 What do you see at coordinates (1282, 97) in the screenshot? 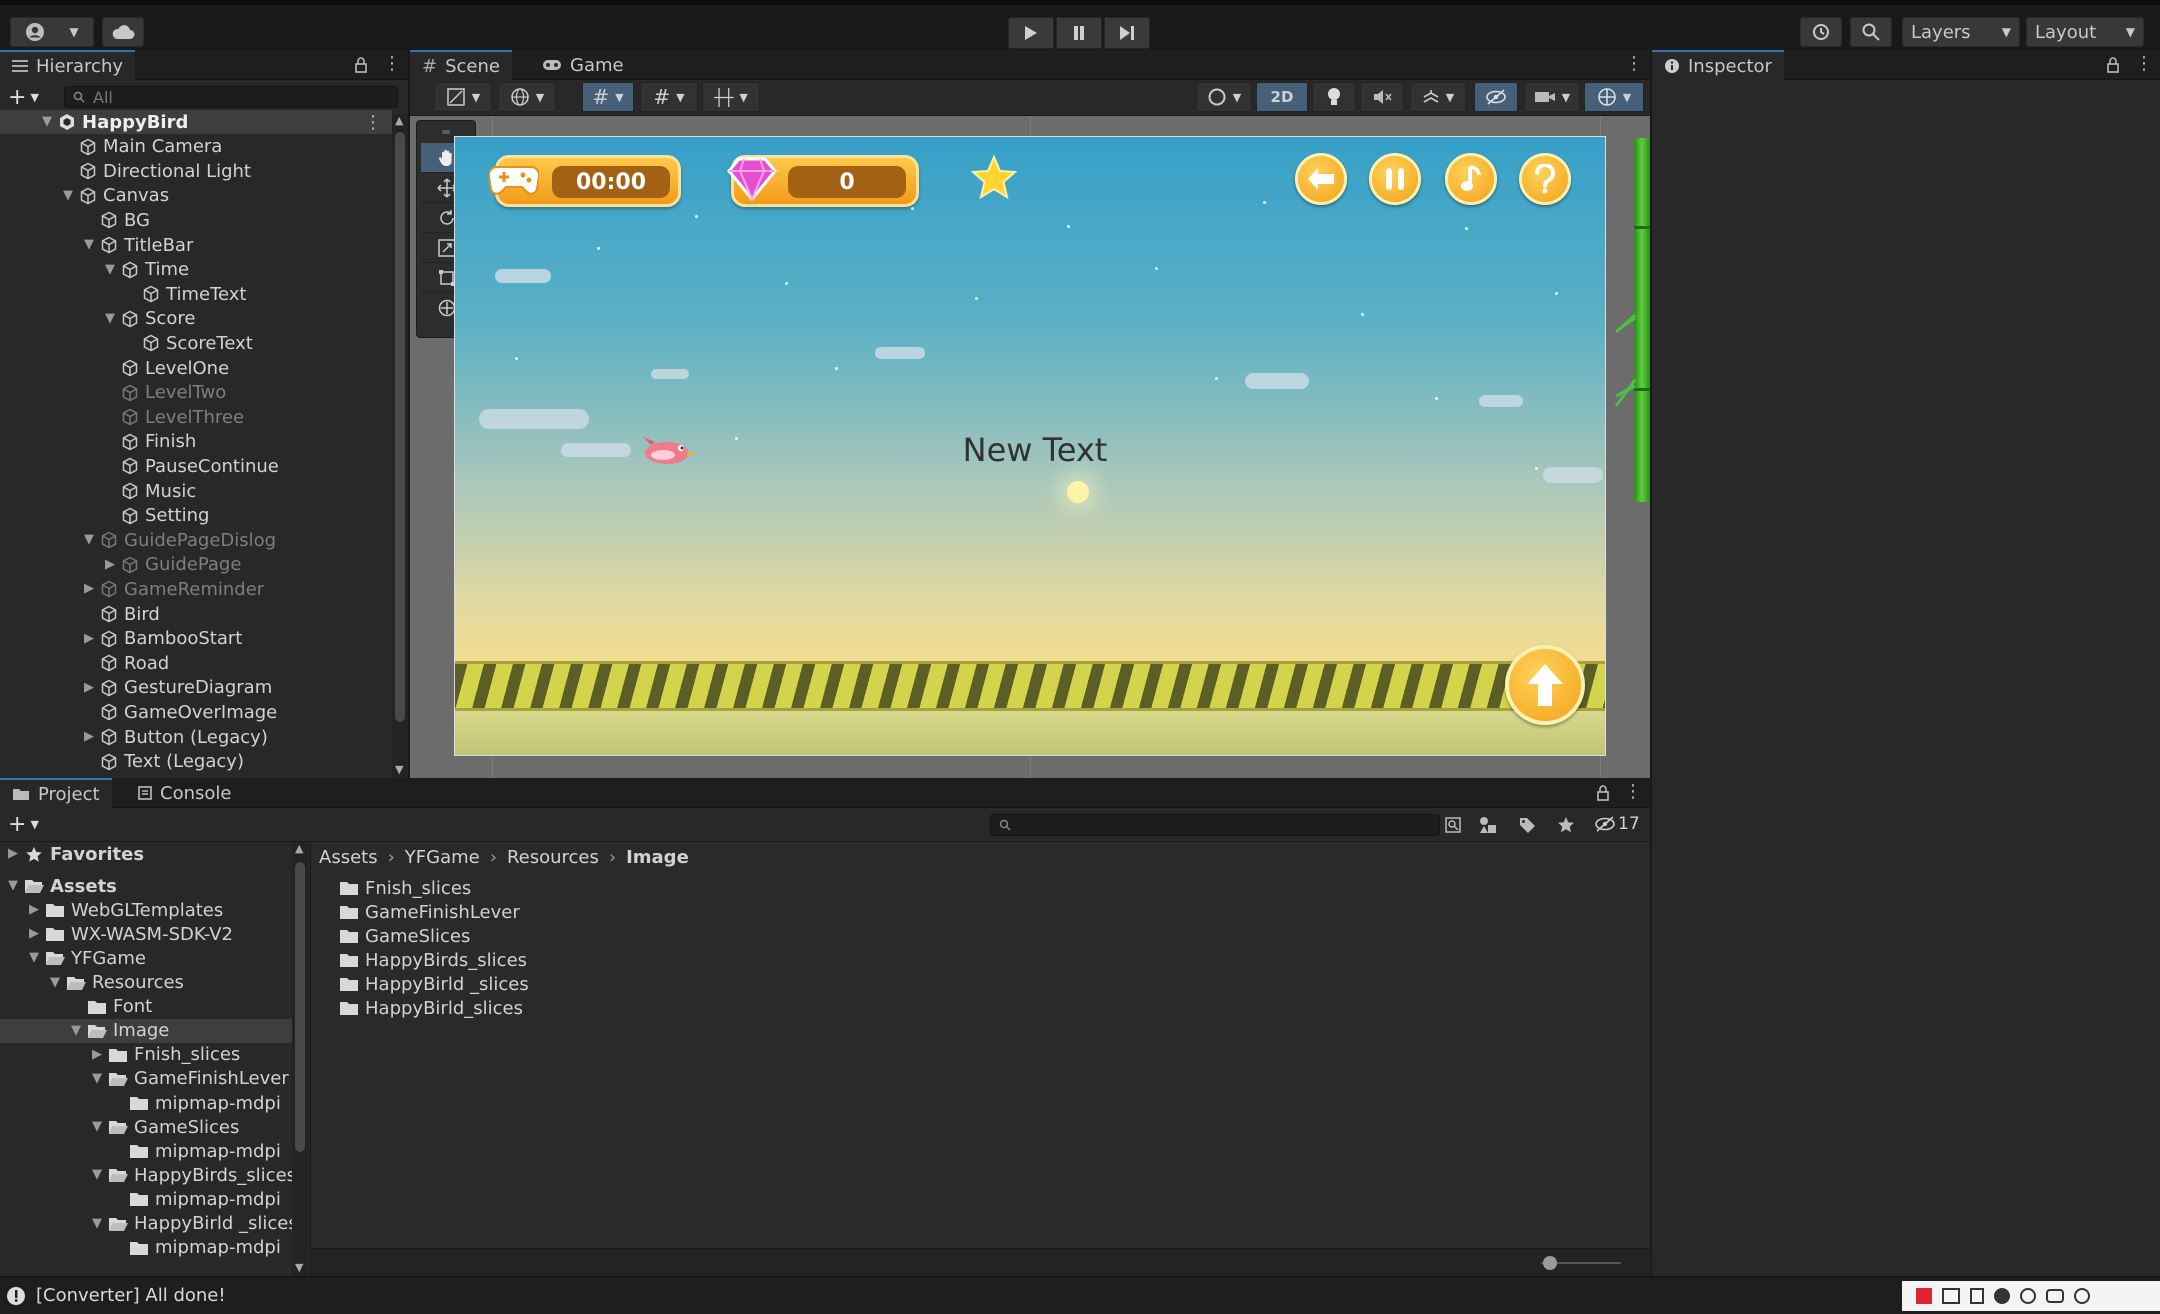
I see `toggle-2d-button: 2D` at bounding box center [1282, 97].